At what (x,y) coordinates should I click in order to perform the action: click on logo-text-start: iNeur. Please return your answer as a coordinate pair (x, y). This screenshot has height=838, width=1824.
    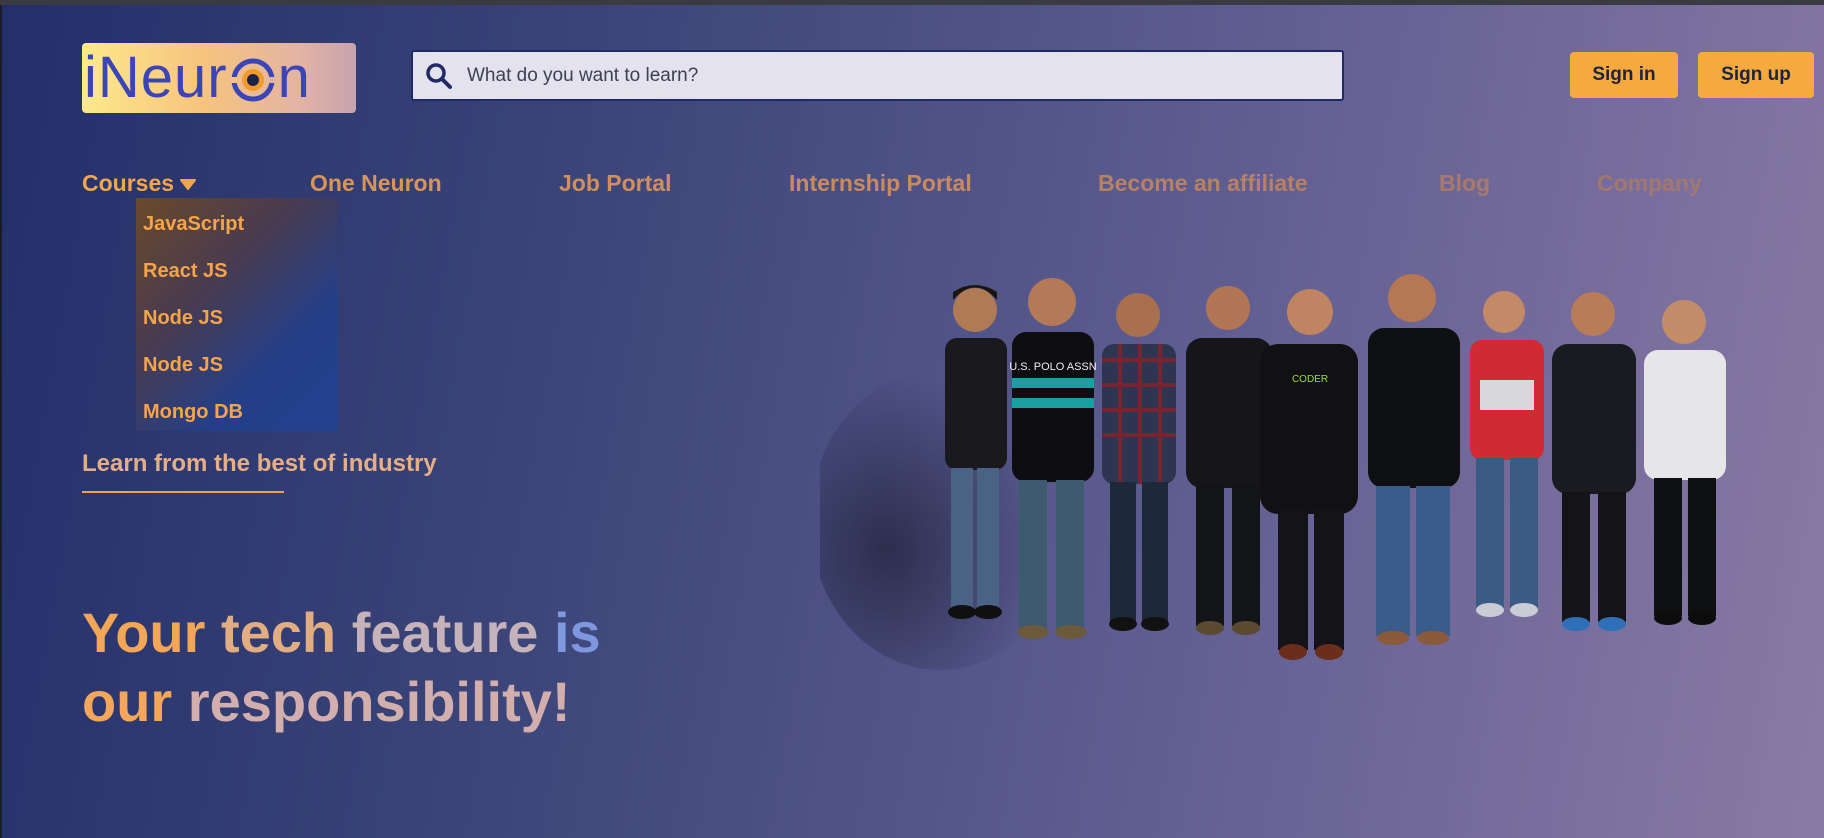
    Looking at the image, I should click on (156, 77).